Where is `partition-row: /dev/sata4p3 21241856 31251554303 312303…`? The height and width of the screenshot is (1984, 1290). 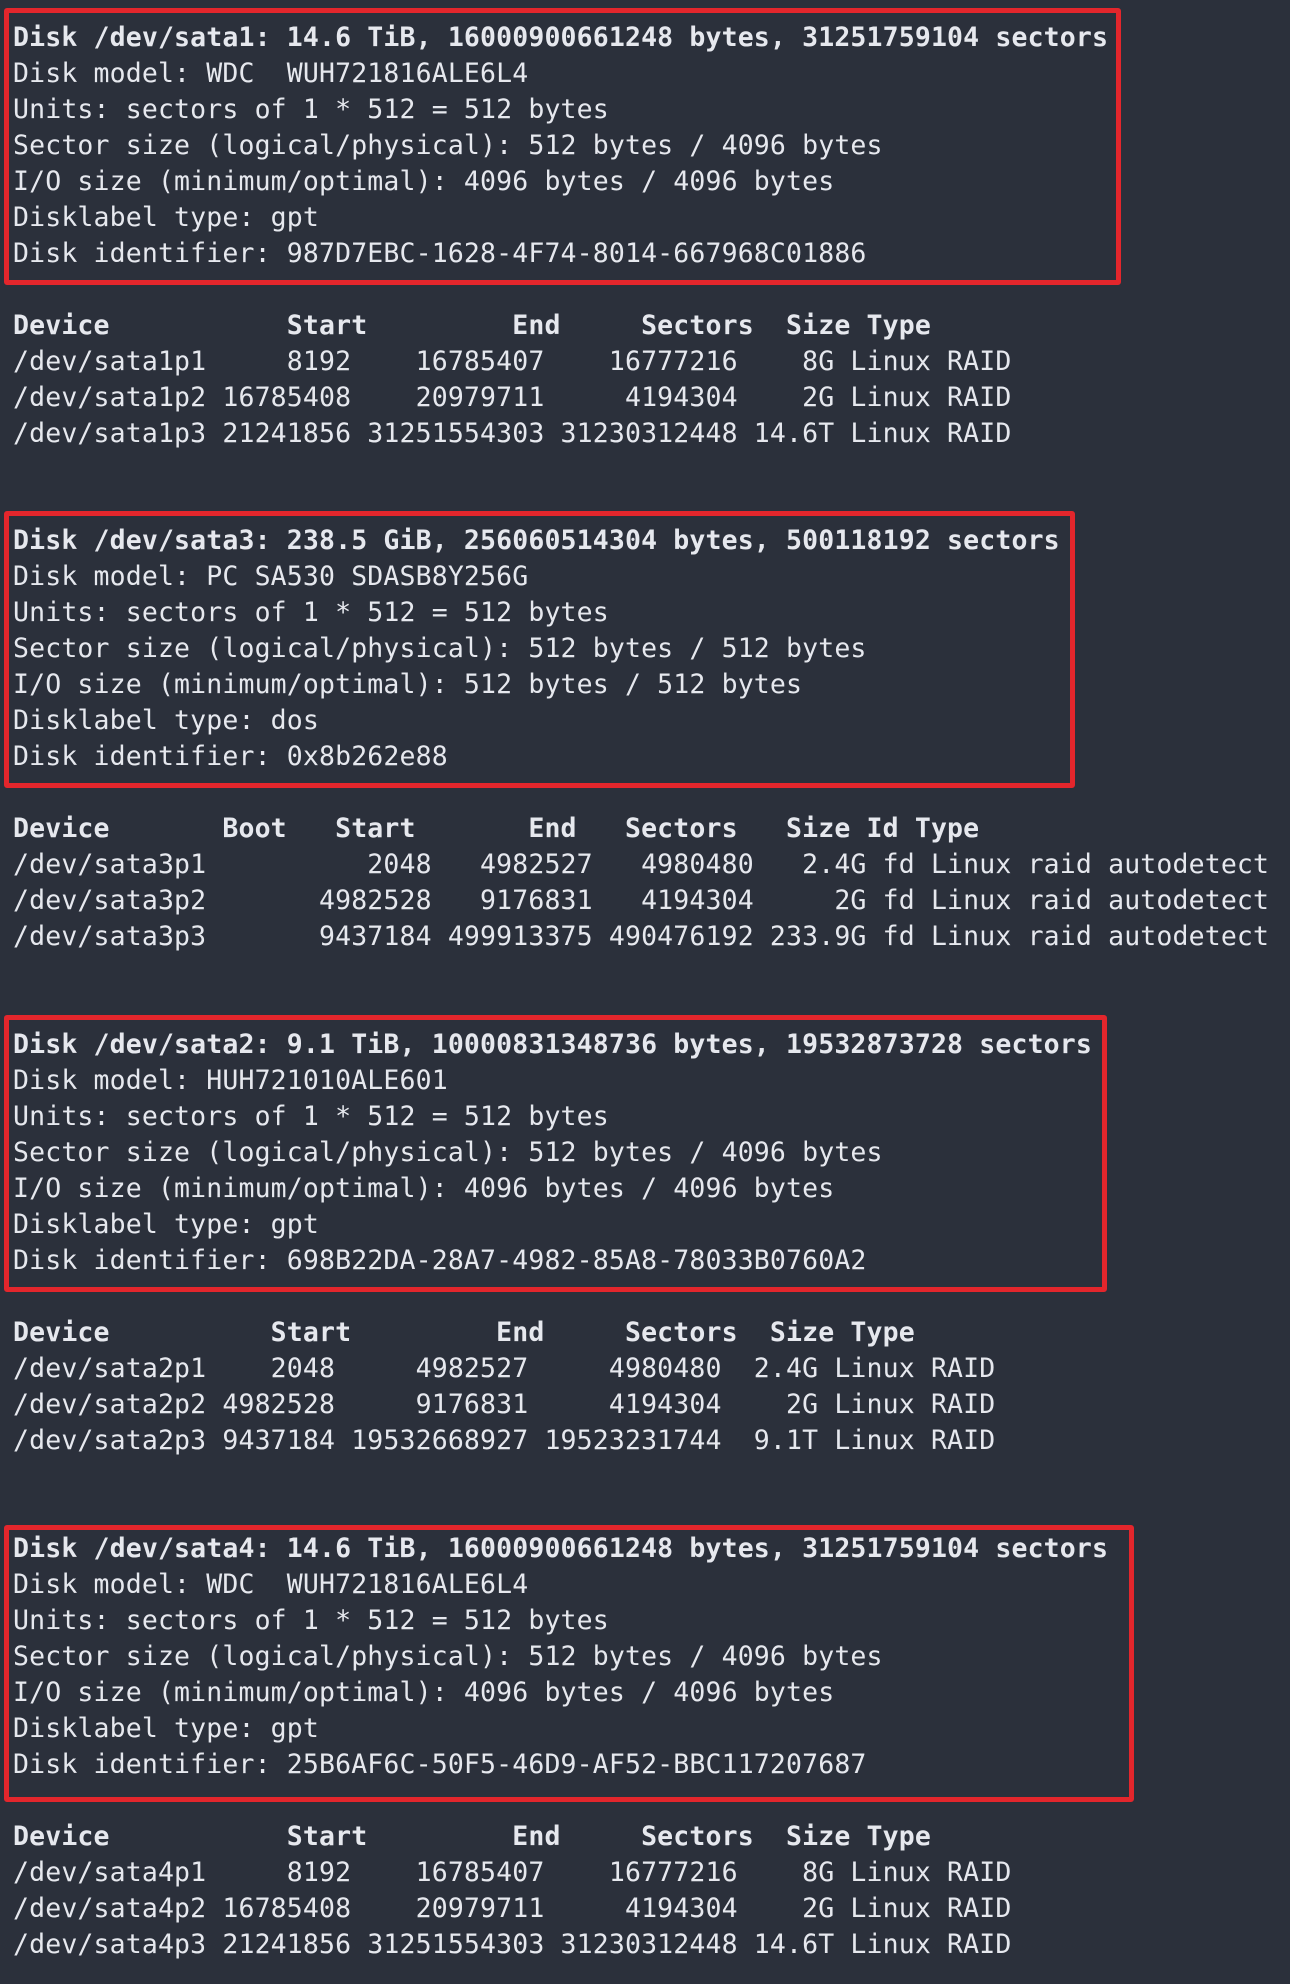 partition-row: /dev/sata4p3 21241856 31251554303 312303… is located at coordinates (512, 1944).